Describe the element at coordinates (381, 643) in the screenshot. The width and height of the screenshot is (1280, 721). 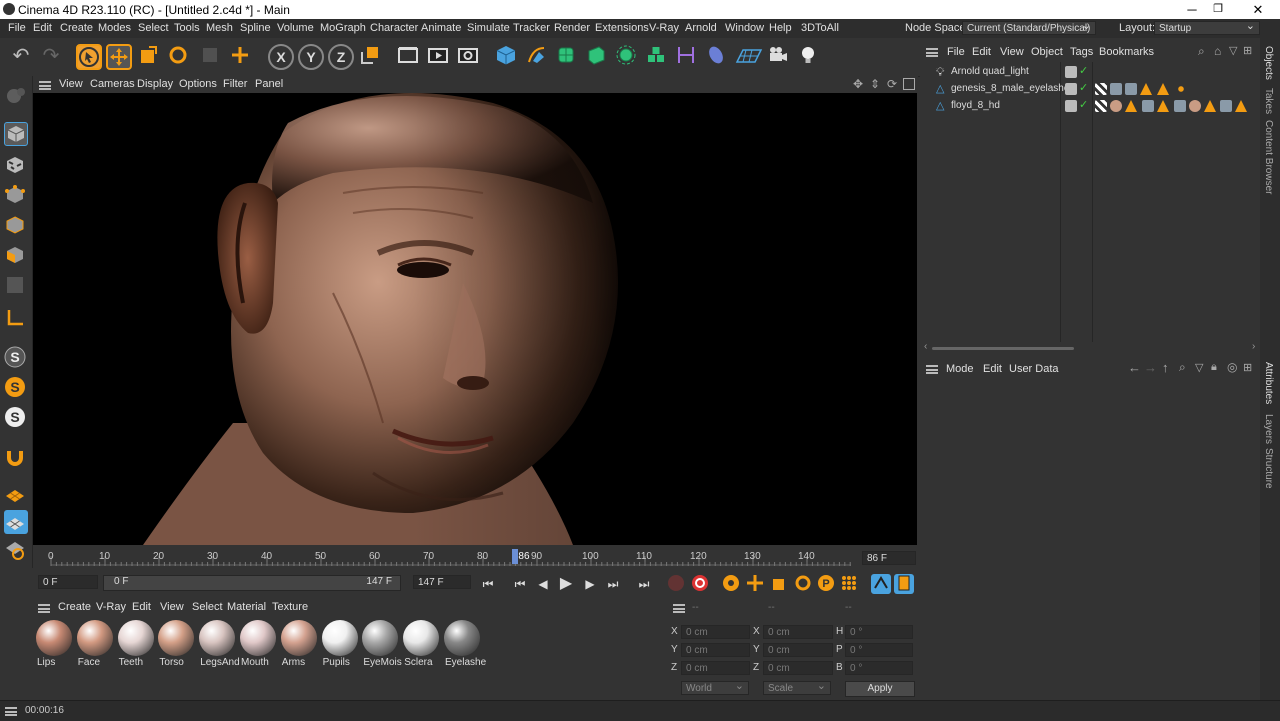
I see `material-swatch: EyeMois` at that location.